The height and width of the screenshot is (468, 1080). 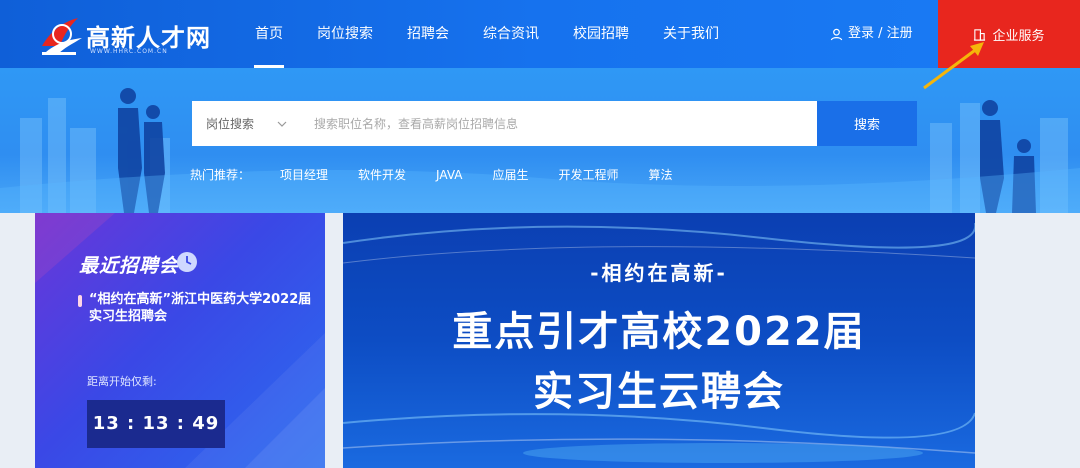 What do you see at coordinates (187, 262) in the screenshot?
I see `clock-icon` at bounding box center [187, 262].